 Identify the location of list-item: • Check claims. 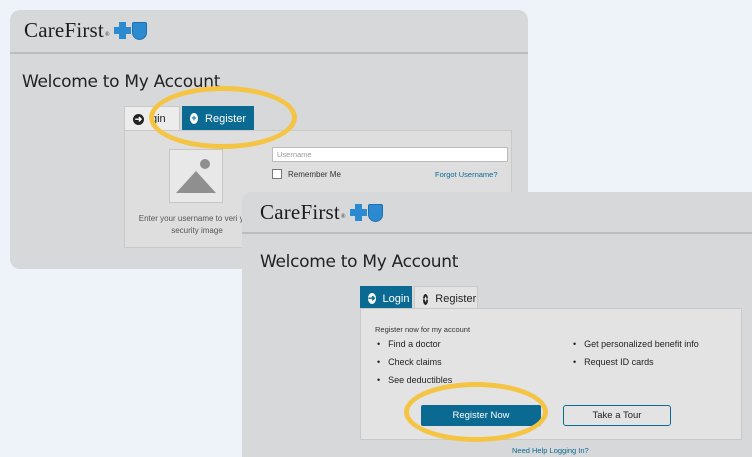
(409, 362).